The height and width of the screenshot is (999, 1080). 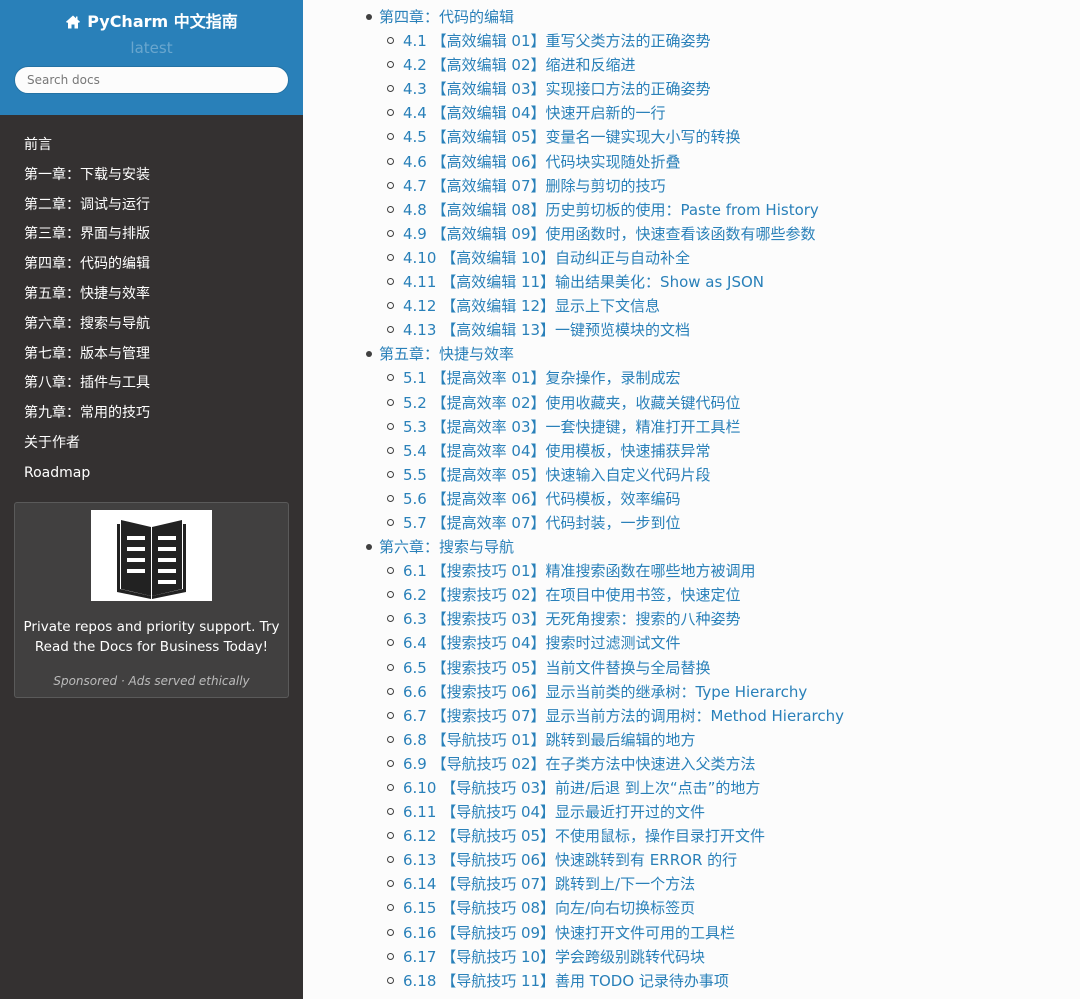 What do you see at coordinates (534, 113) in the screenshot?
I see `toc-section-link: 4.4 【高效编辑 04】快速开启新的一行` at bounding box center [534, 113].